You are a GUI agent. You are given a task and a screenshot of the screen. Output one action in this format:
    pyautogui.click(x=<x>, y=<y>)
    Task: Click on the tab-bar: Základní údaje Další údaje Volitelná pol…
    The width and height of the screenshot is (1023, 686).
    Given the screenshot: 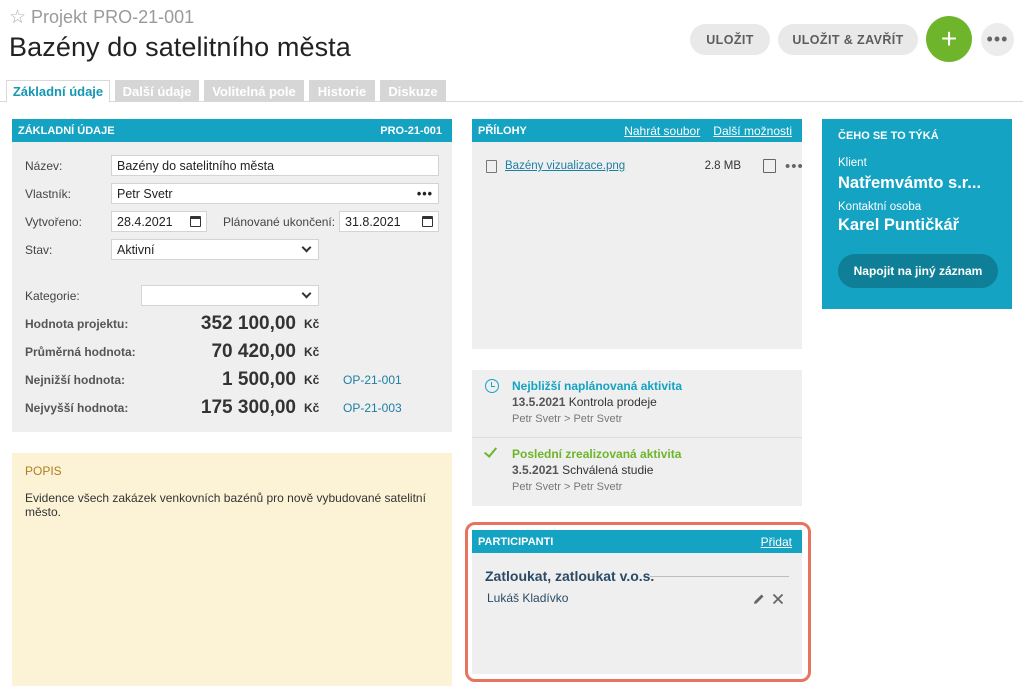 What is the action you would take?
    pyautogui.click(x=511, y=91)
    